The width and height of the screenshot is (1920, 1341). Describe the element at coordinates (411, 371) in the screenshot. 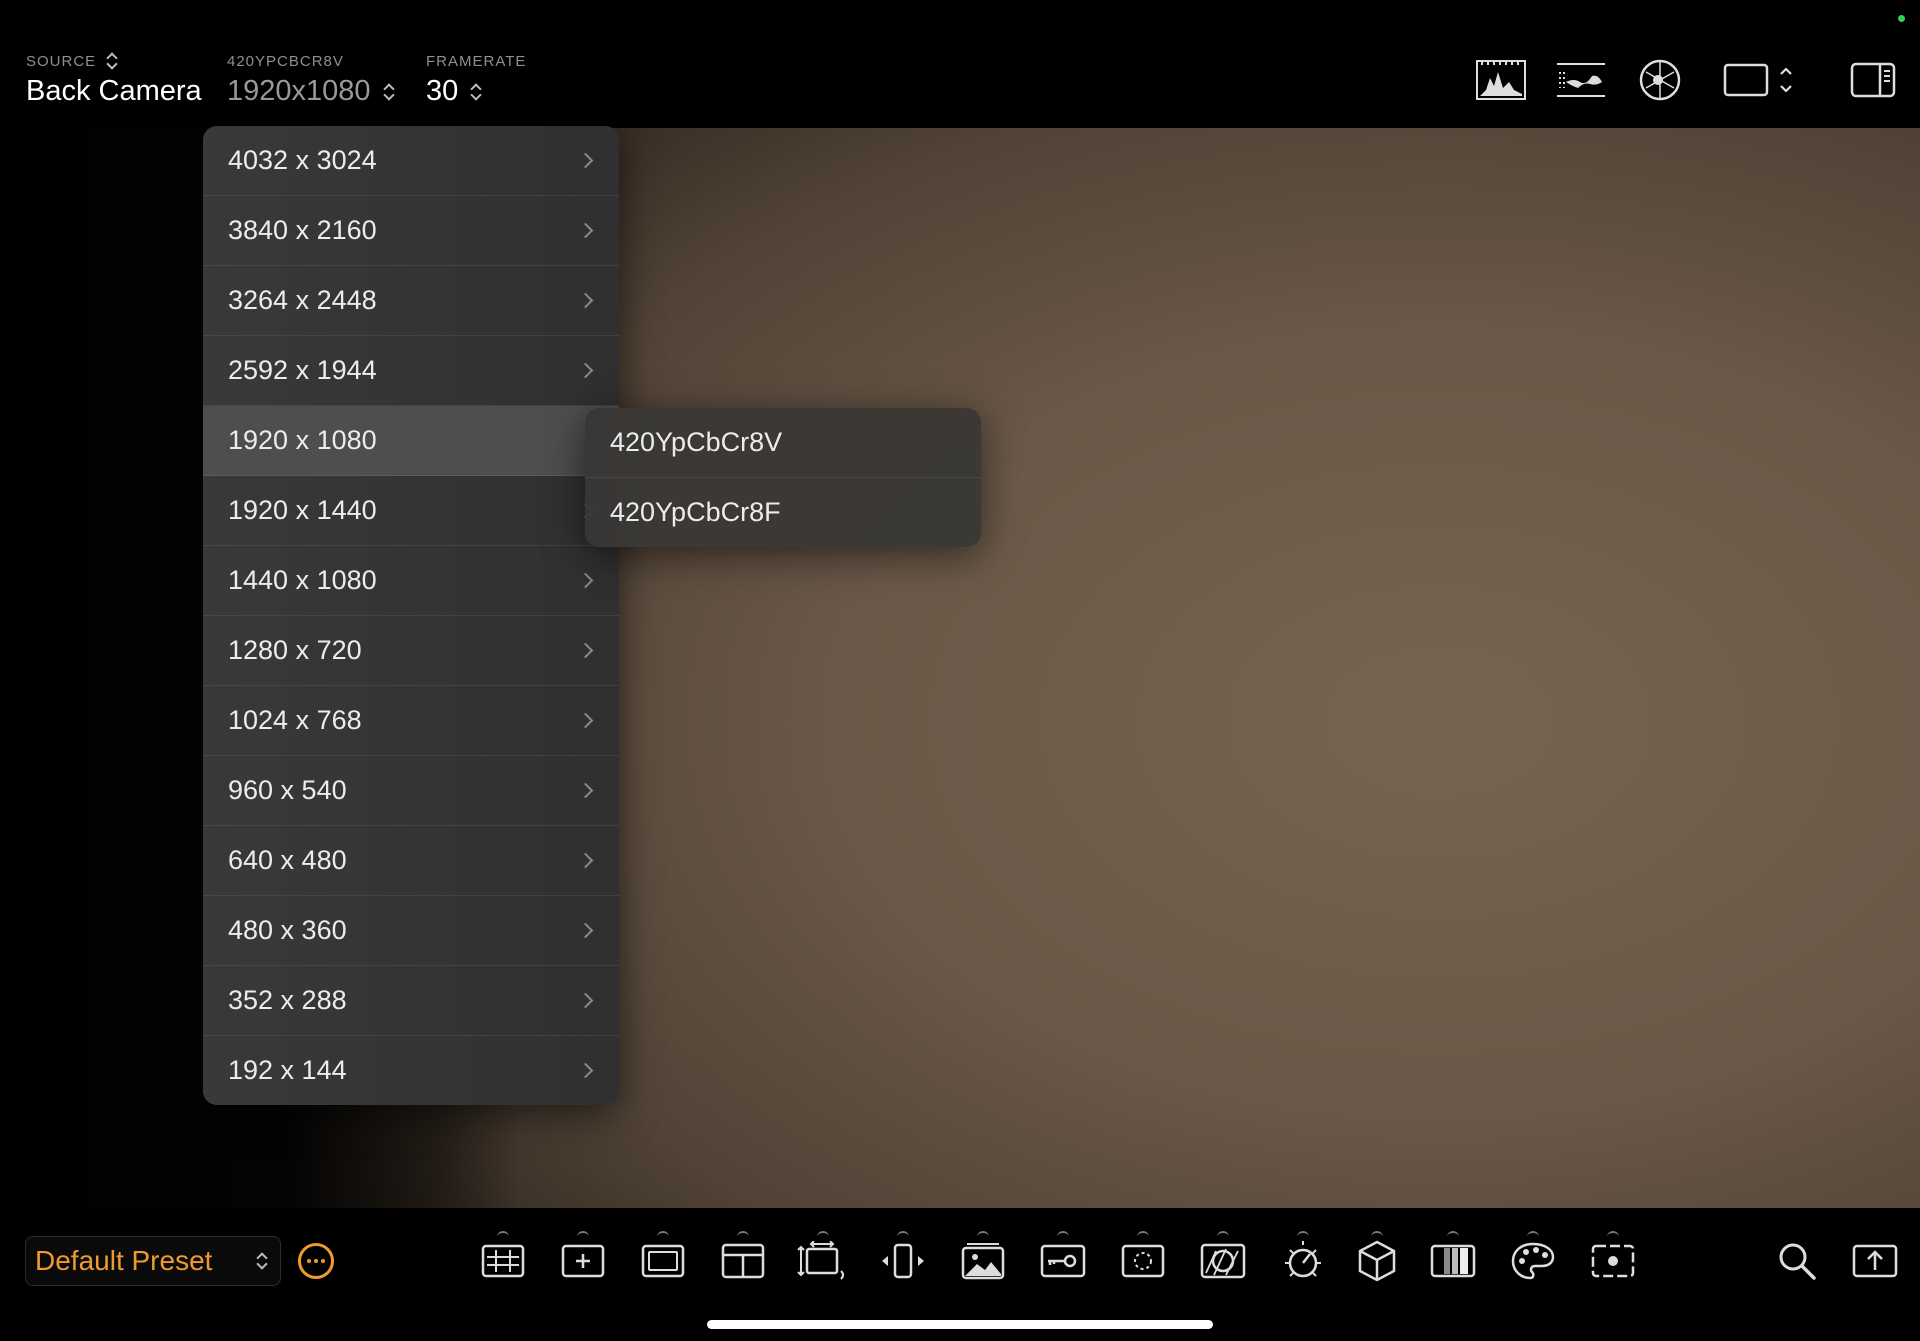

I see `resolution-option: 2592 x 1944` at that location.